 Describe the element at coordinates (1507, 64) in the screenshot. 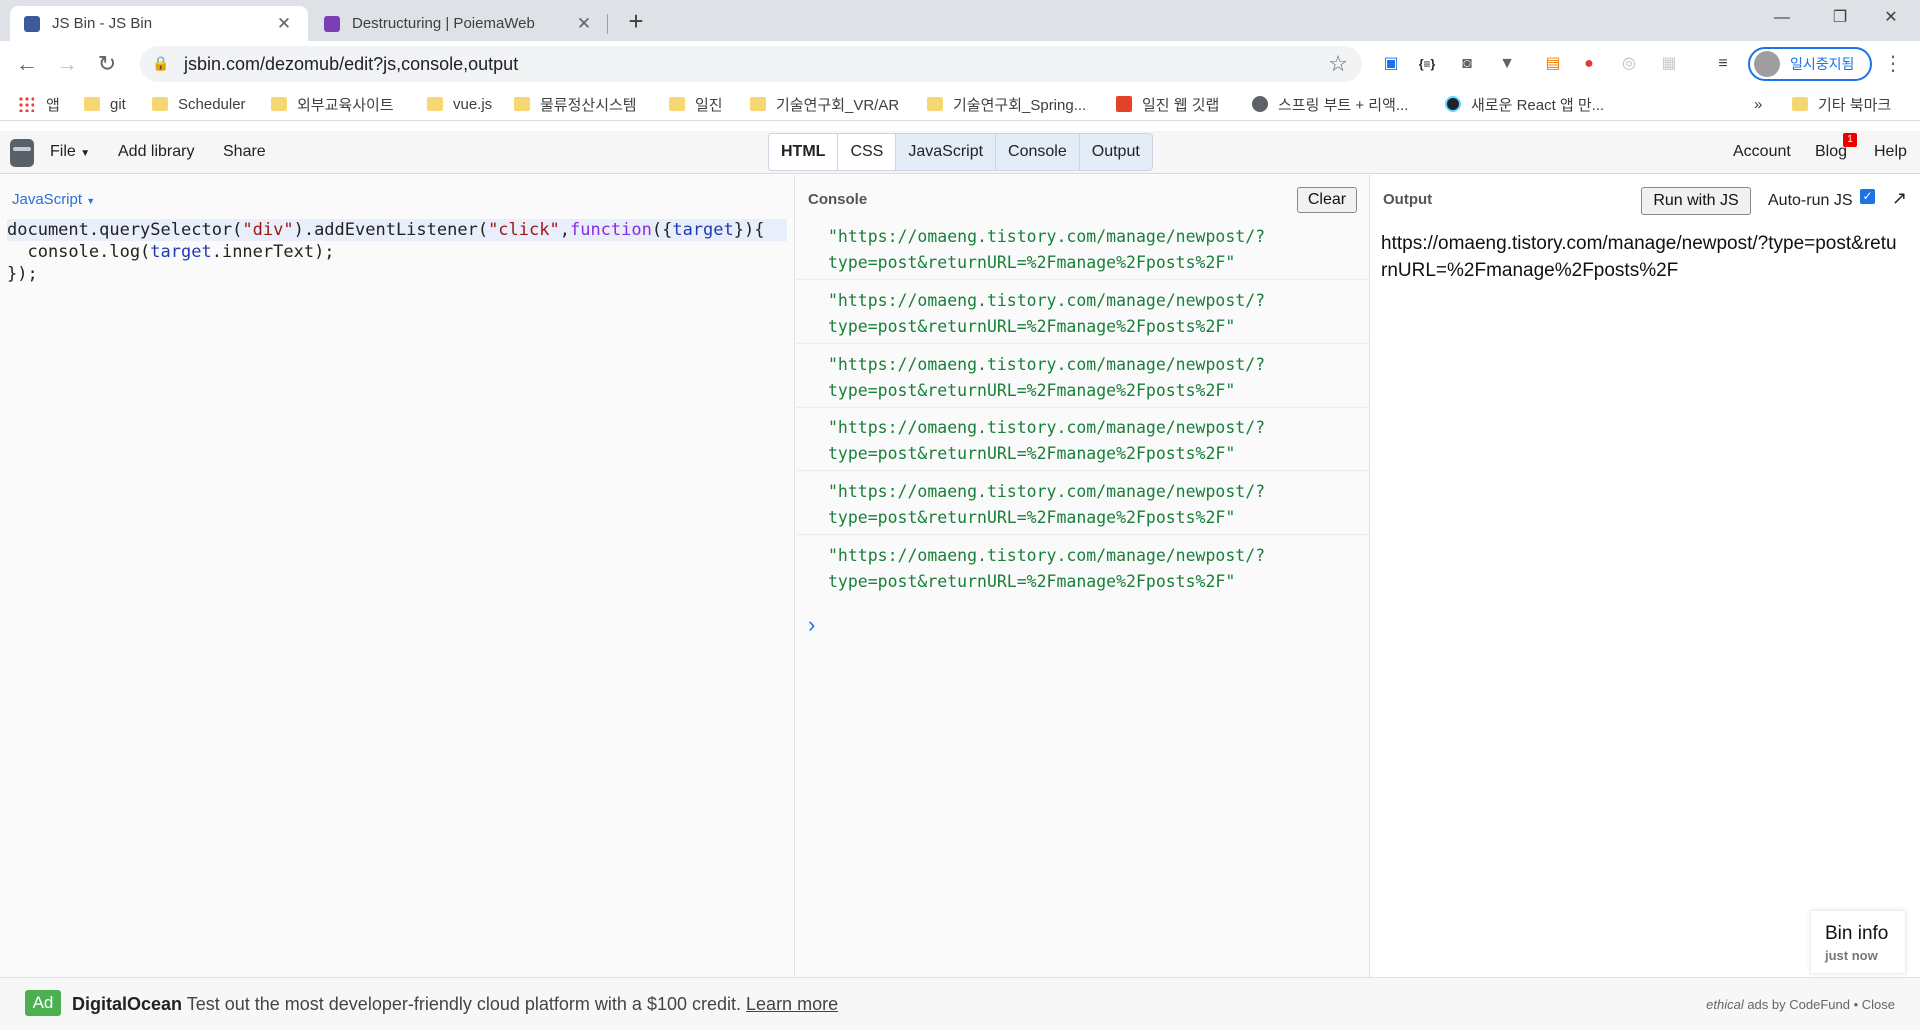

I see `vue-devtools-icon: ▼` at that location.